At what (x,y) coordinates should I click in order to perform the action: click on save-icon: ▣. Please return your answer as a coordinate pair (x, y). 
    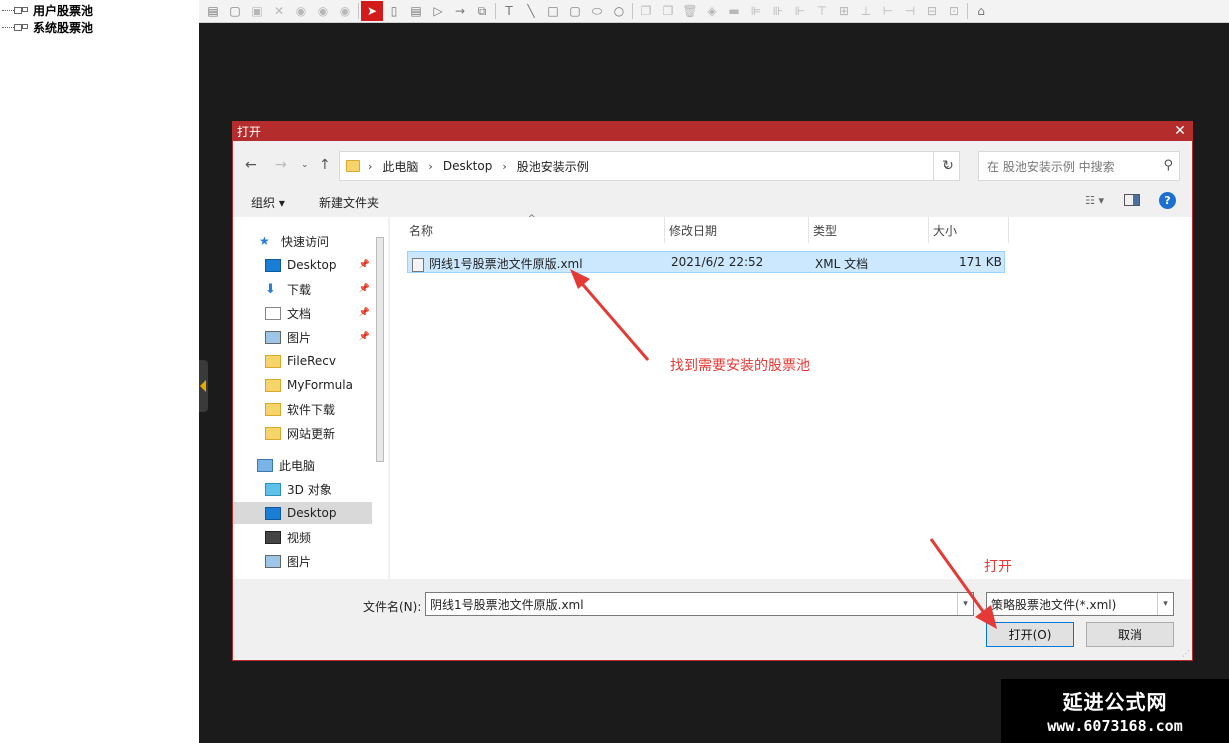
    Looking at the image, I should click on (257, 11).